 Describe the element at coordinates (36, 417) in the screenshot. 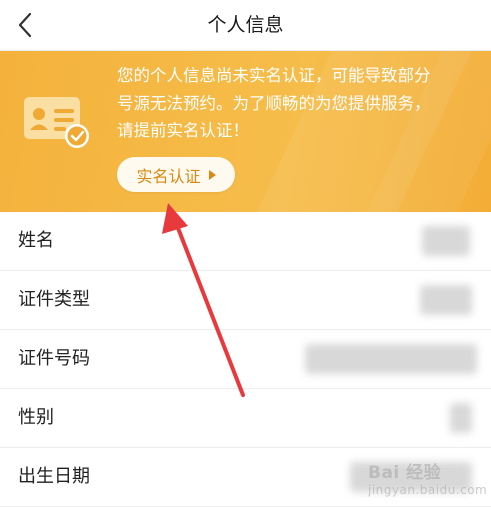

I see `field-label: 性别` at that location.